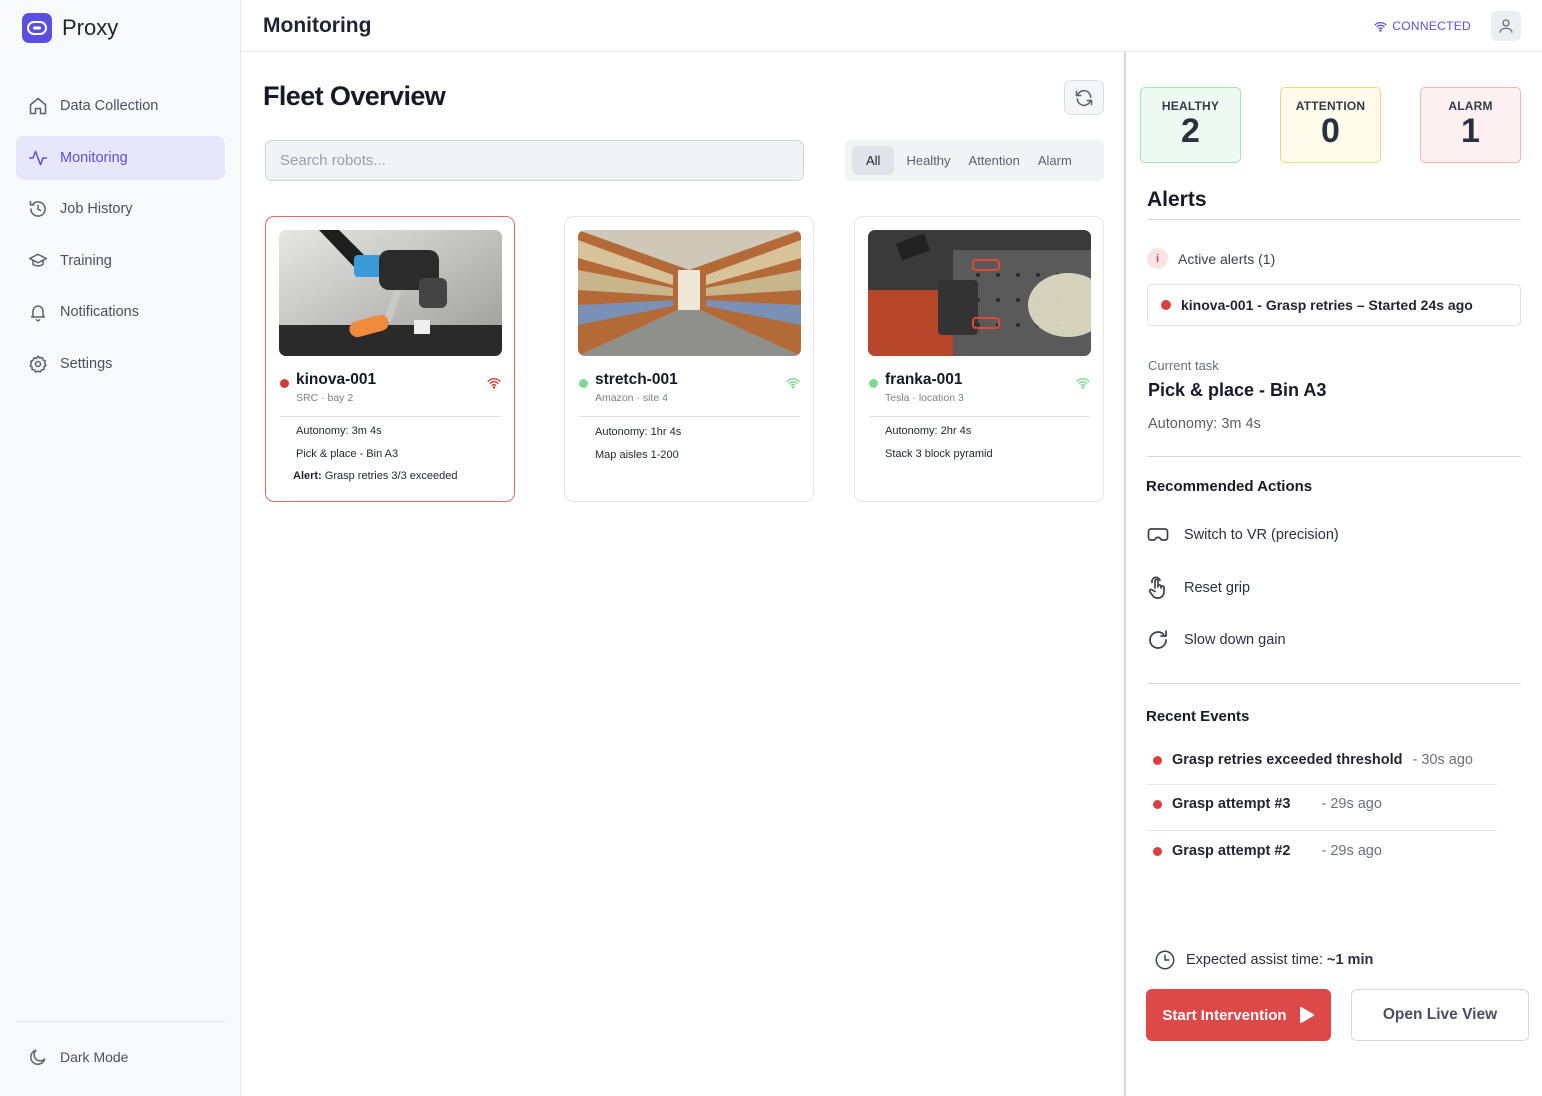 The width and height of the screenshot is (1542, 1096). I want to click on stat-value: 1, so click(1470, 131).